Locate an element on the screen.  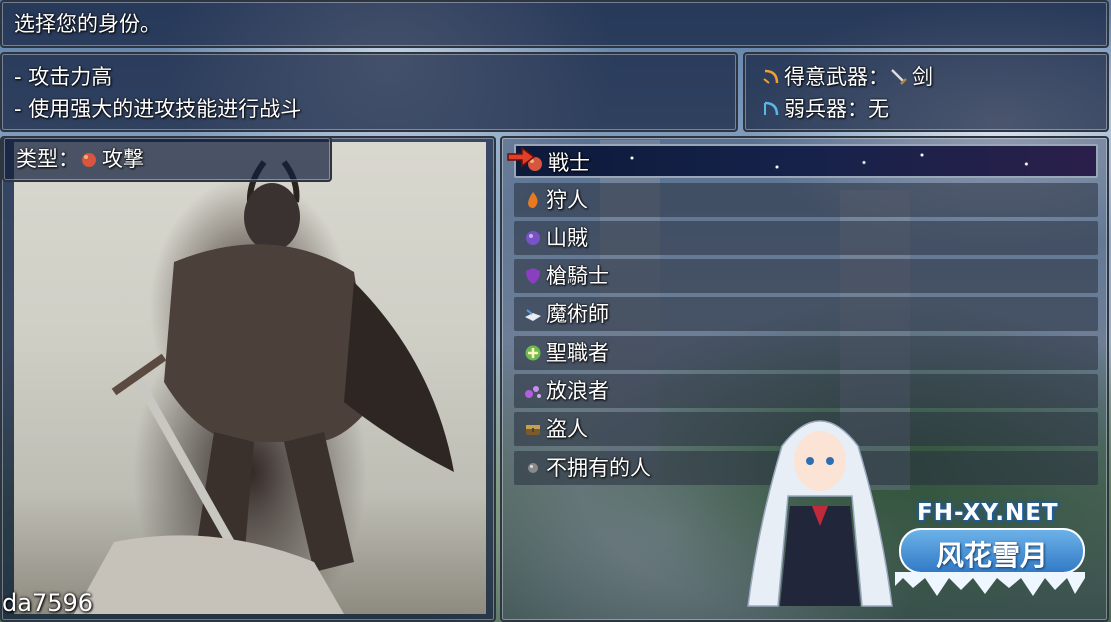
flame-icon is located at coordinates (533, 200).